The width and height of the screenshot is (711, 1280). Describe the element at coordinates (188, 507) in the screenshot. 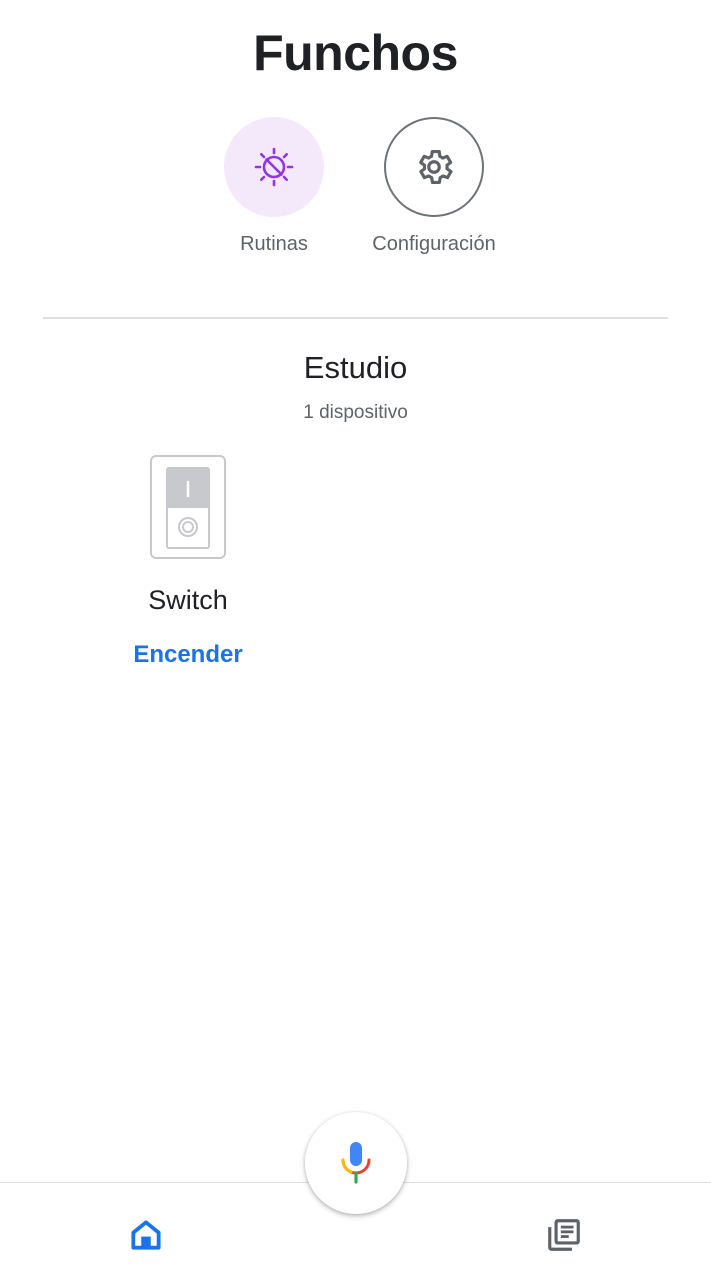

I see `switch-icon` at that location.